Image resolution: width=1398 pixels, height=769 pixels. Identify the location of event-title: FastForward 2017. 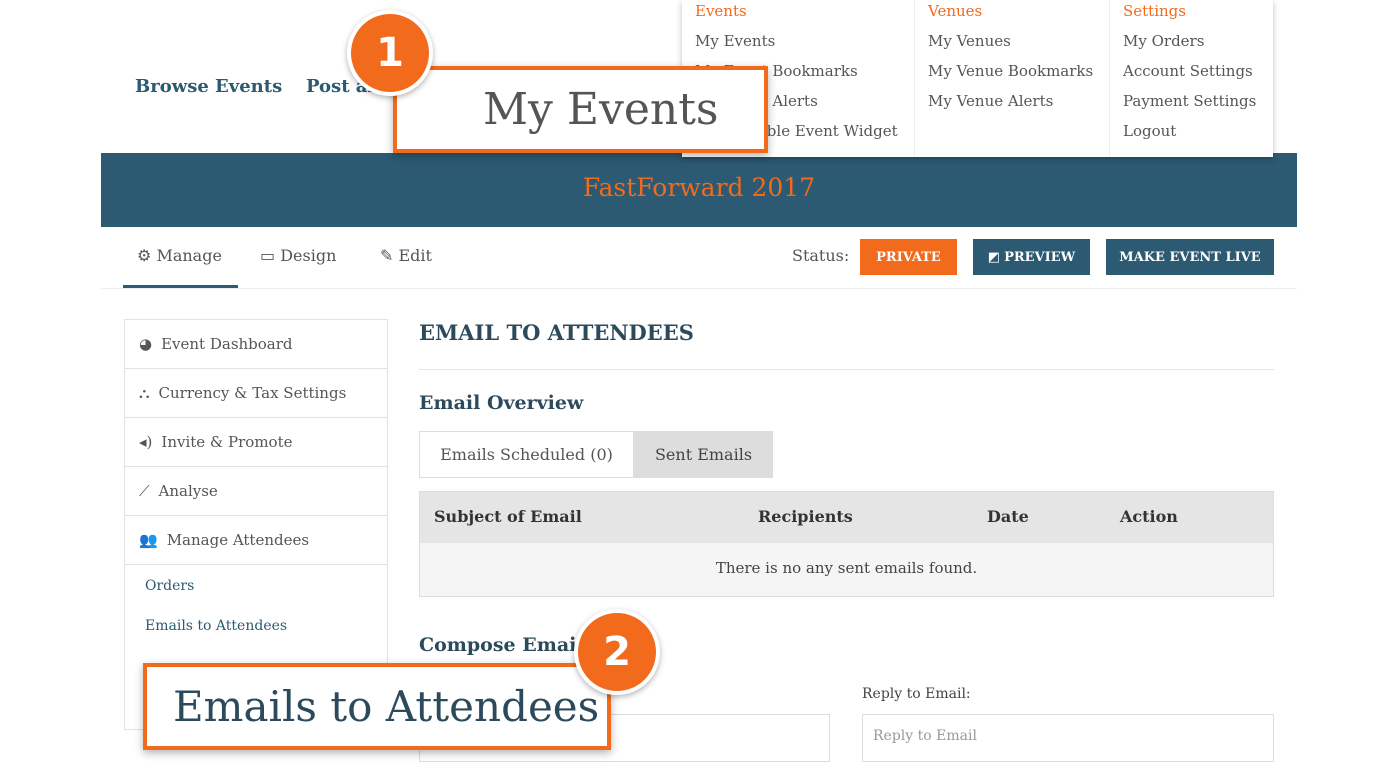
(699, 187).